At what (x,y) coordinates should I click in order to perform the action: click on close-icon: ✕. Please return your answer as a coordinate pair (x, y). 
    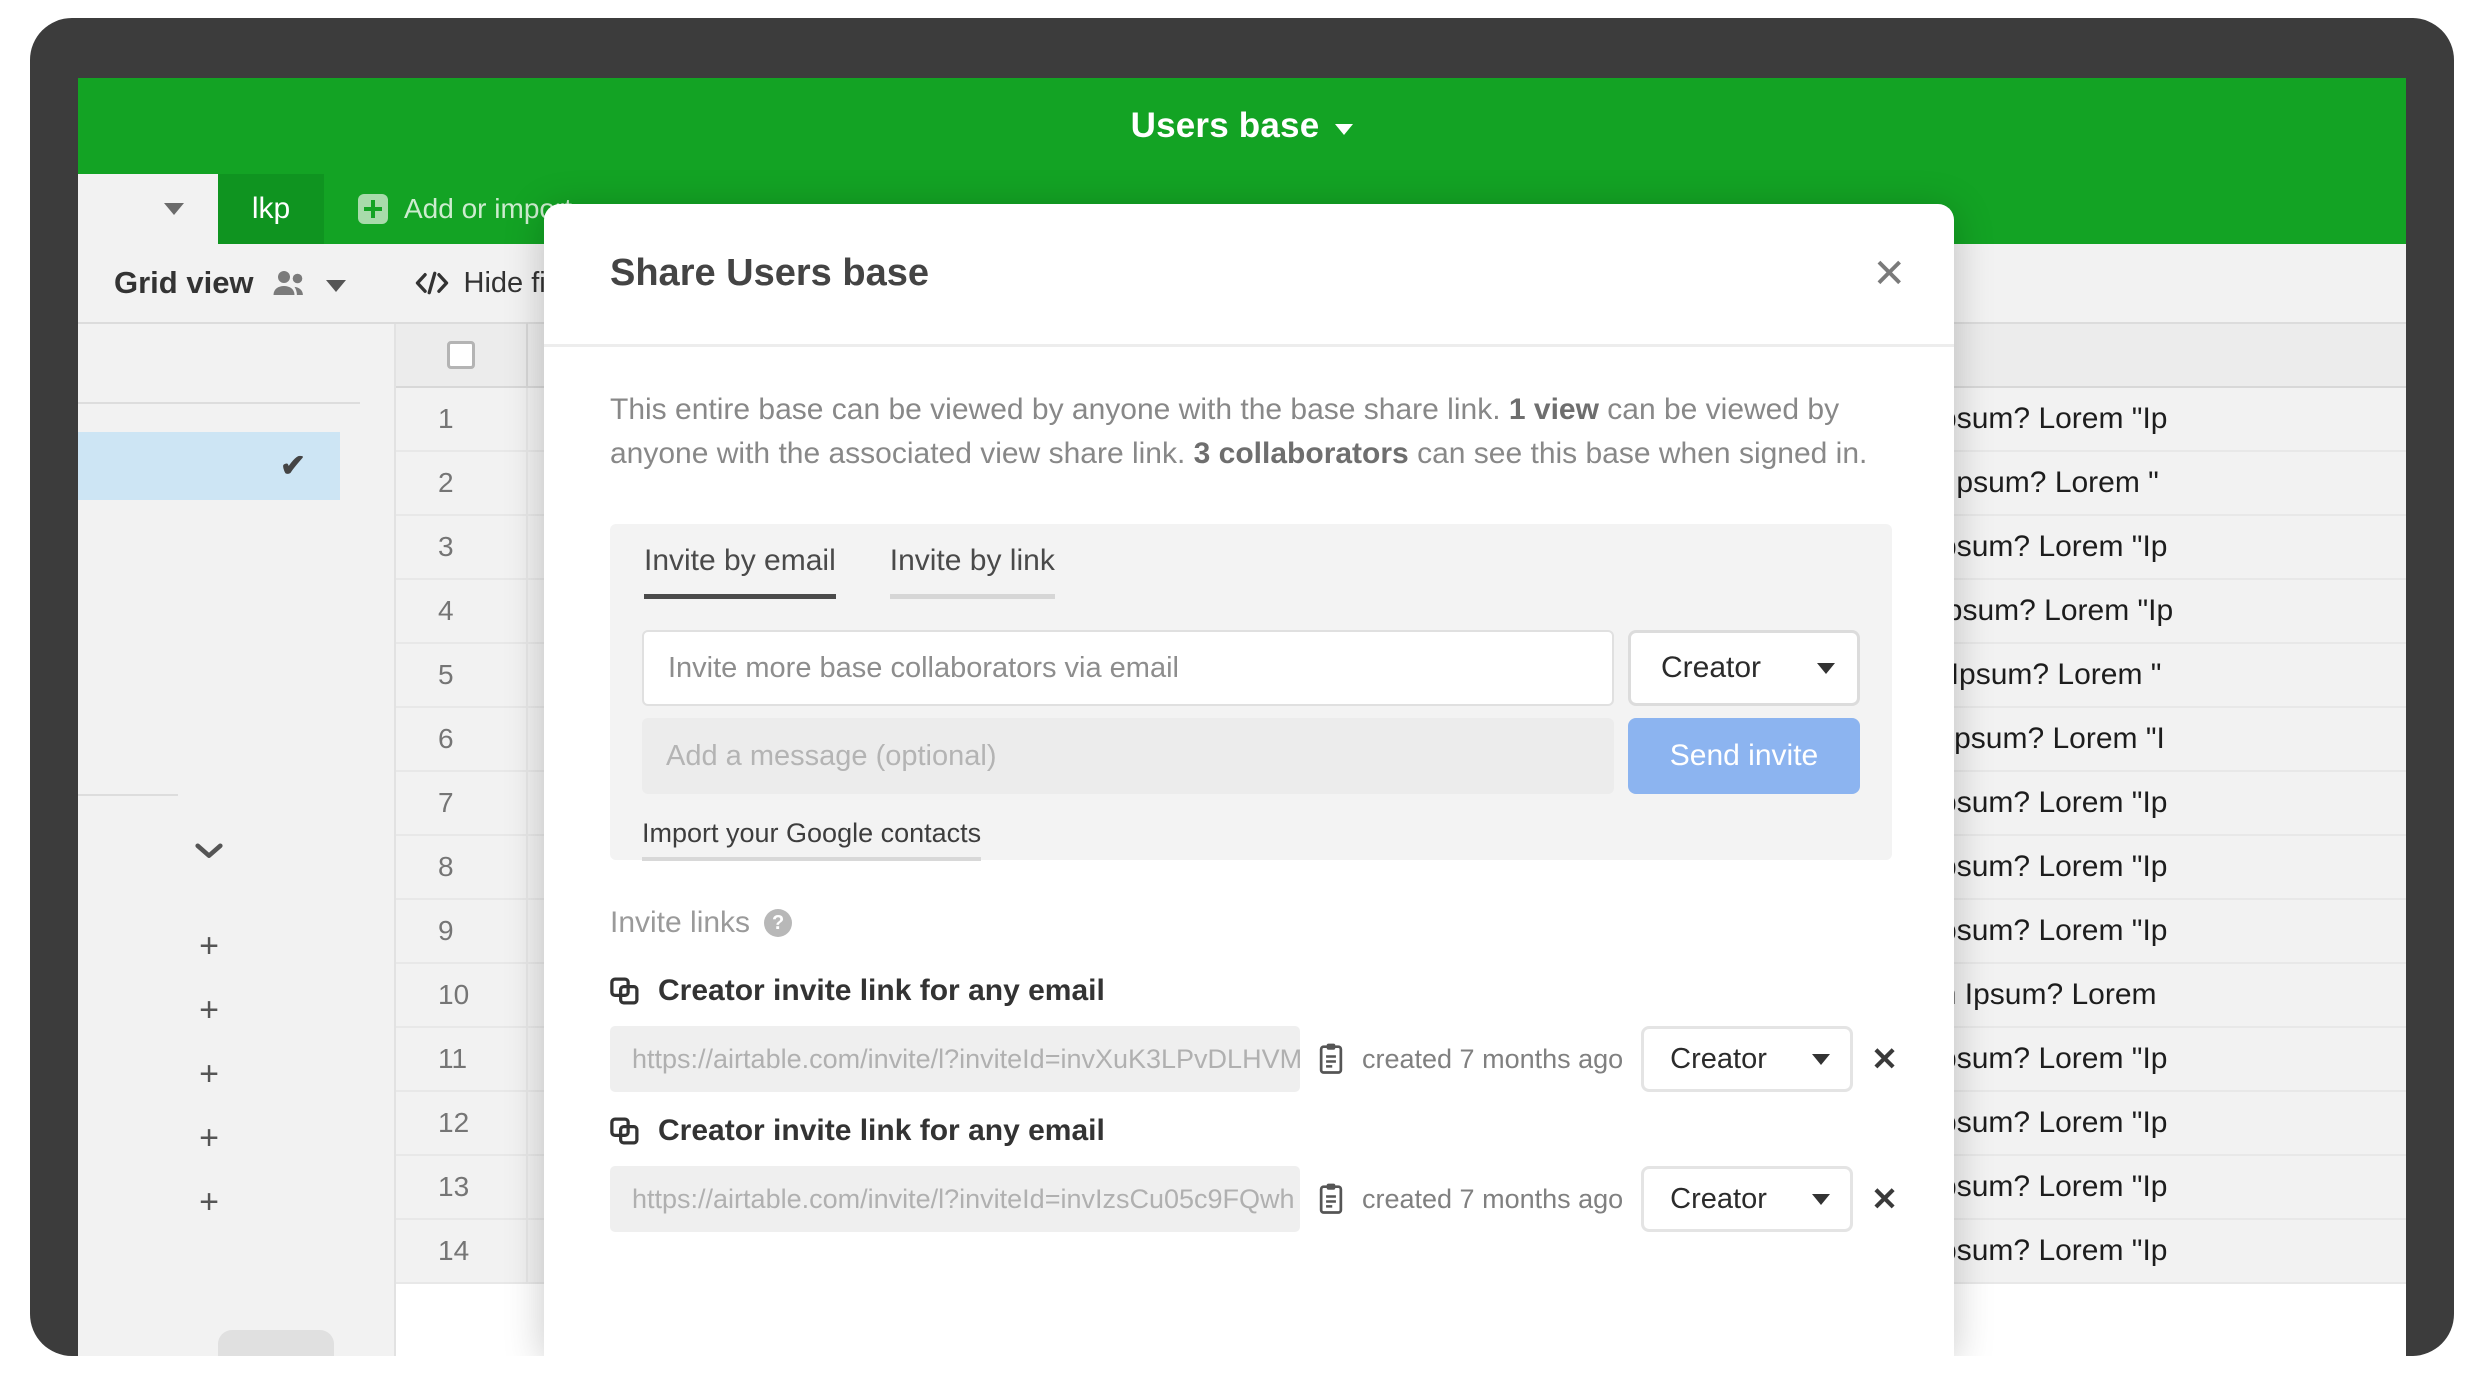
    Looking at the image, I should click on (1889, 274).